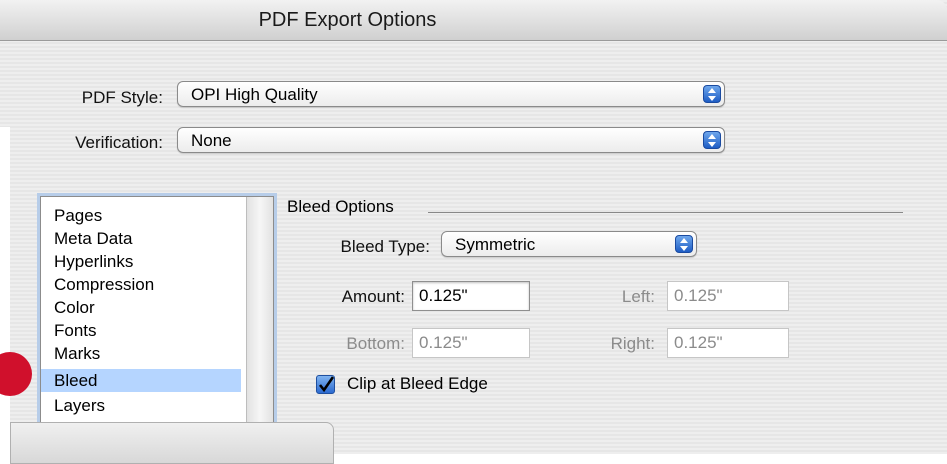 The height and width of the screenshot is (464, 947). What do you see at coordinates (451, 94) in the screenshot?
I see `pdf-style-popup: OPI High Quality` at bounding box center [451, 94].